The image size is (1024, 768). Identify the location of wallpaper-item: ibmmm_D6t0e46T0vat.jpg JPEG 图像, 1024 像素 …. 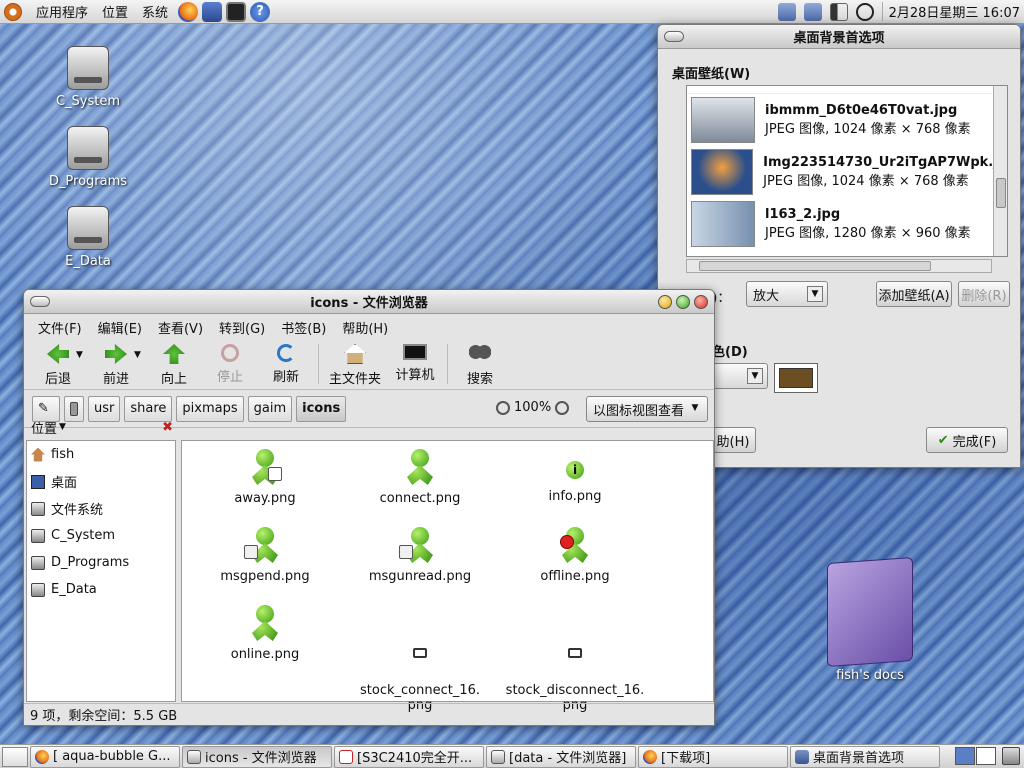
(847, 120).